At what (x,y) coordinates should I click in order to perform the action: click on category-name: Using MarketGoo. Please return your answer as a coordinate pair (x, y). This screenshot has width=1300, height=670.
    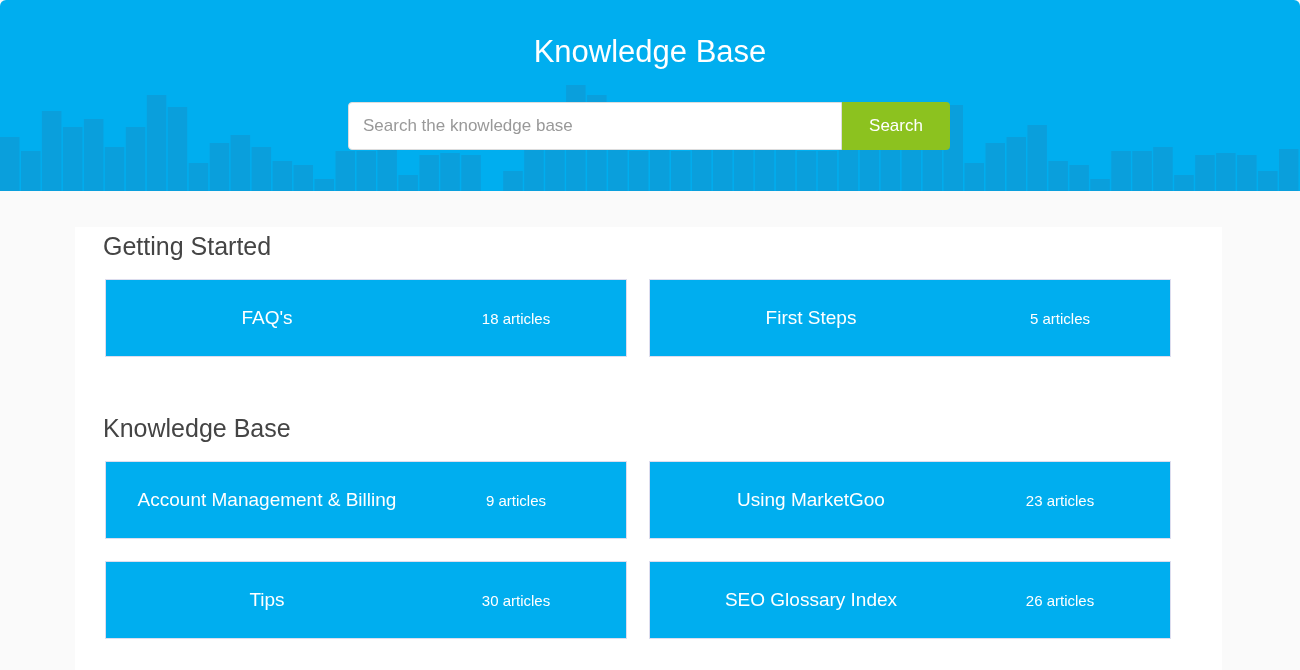
    Looking at the image, I should click on (811, 500).